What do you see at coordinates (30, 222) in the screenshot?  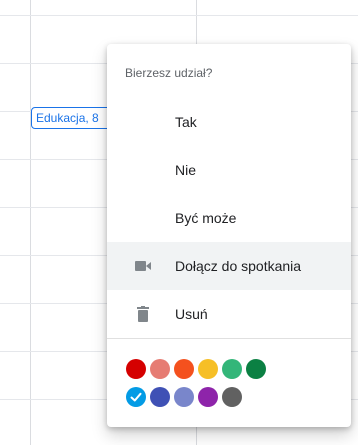 I see `grid-column-line` at bounding box center [30, 222].